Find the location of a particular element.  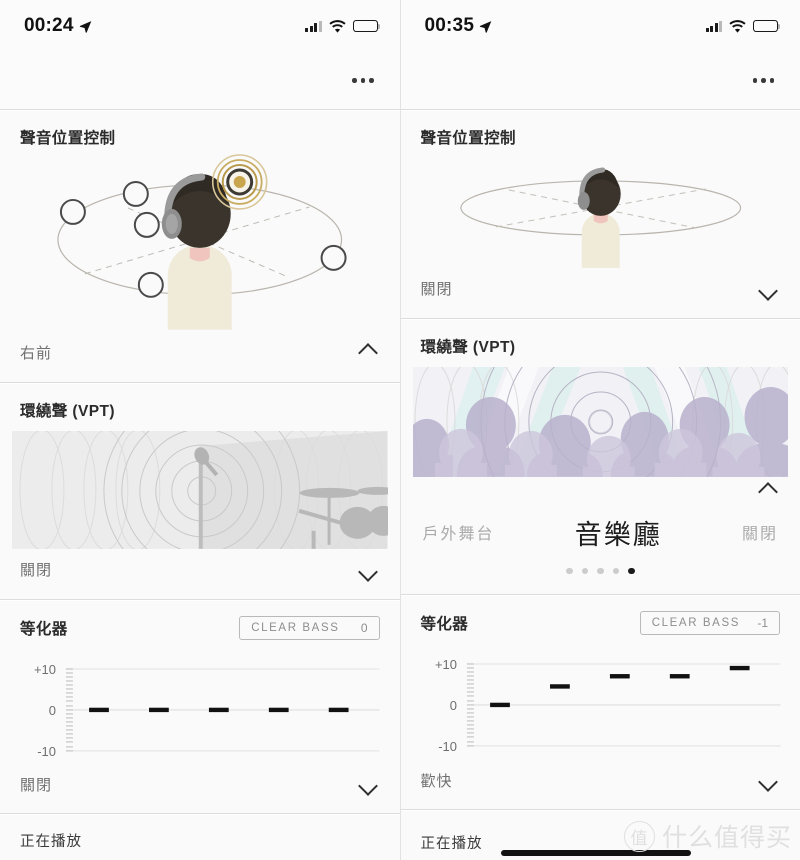

sound-position-card: 聲音位置控制 關閉 is located at coordinates (600, 211).